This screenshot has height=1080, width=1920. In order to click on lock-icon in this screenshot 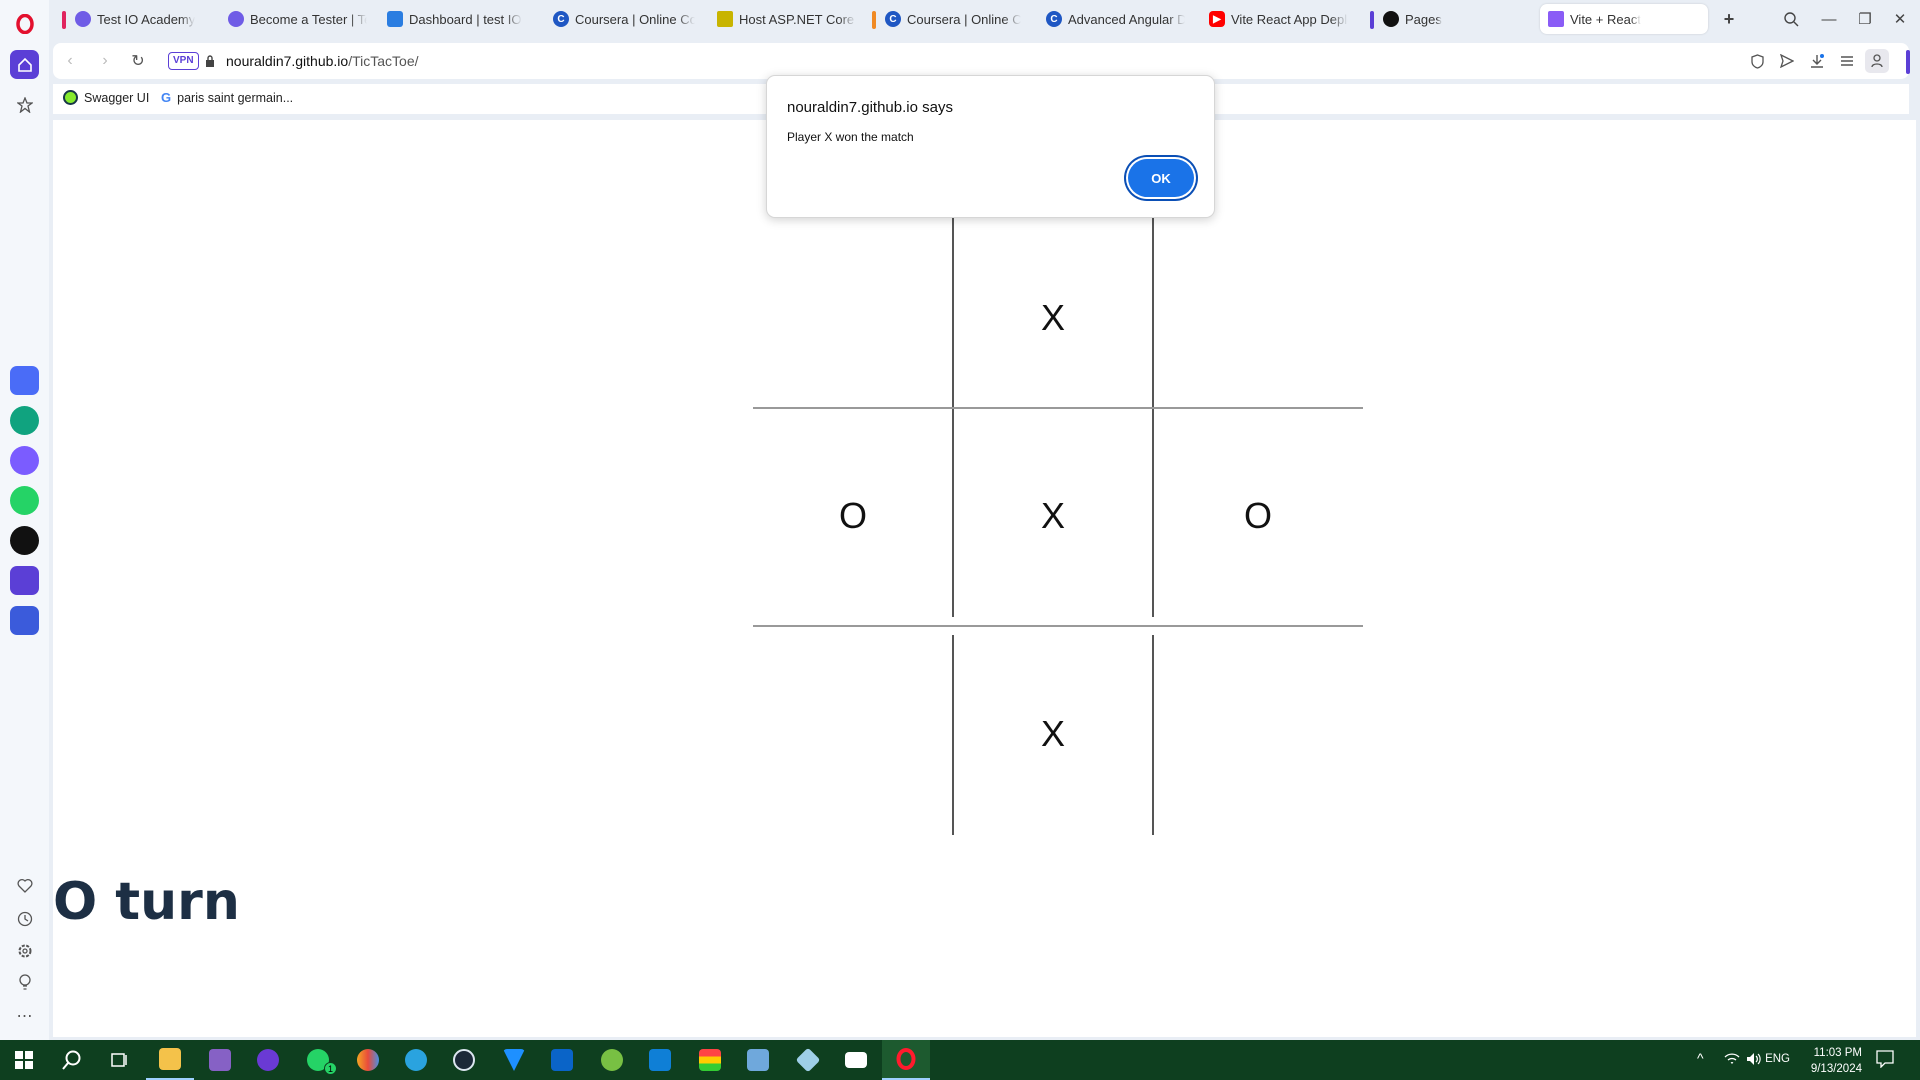, I will do `click(210, 61)`.